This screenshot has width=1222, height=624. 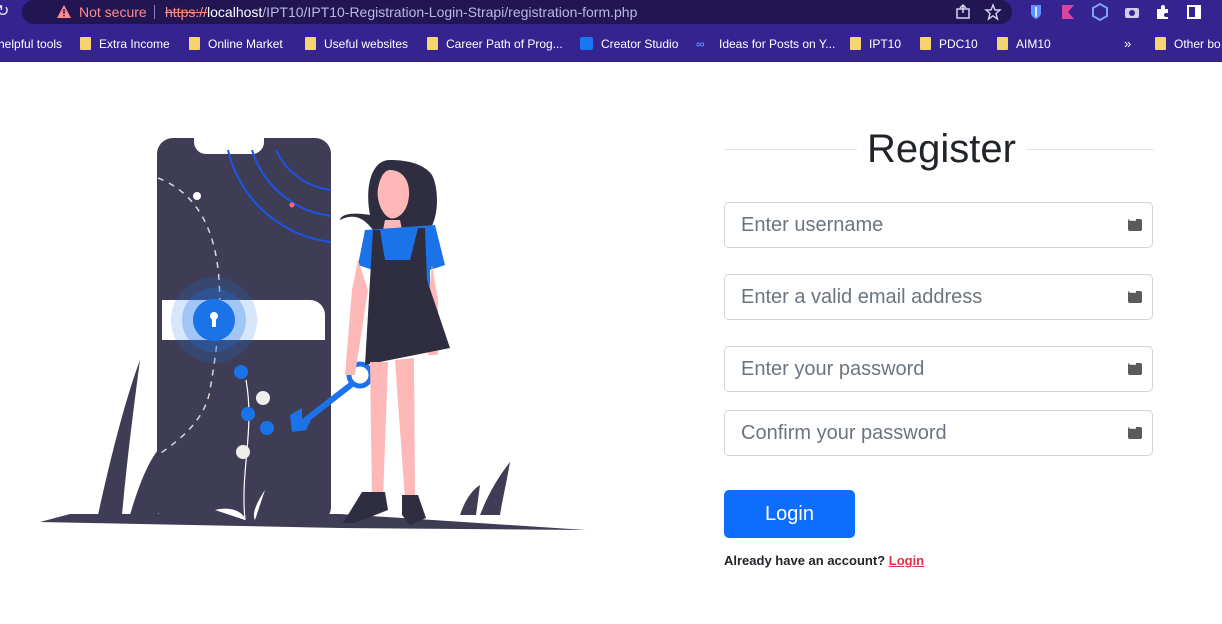 I want to click on bookmark-other-bookmarks: Other bo, so click(x=1188, y=44).